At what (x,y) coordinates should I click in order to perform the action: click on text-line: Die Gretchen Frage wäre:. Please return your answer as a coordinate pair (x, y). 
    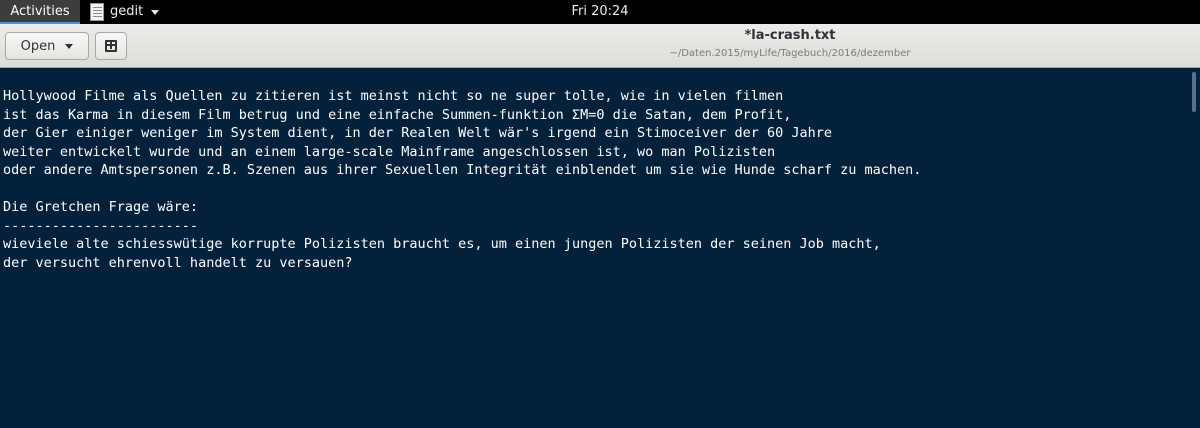
    Looking at the image, I should click on (101, 207).